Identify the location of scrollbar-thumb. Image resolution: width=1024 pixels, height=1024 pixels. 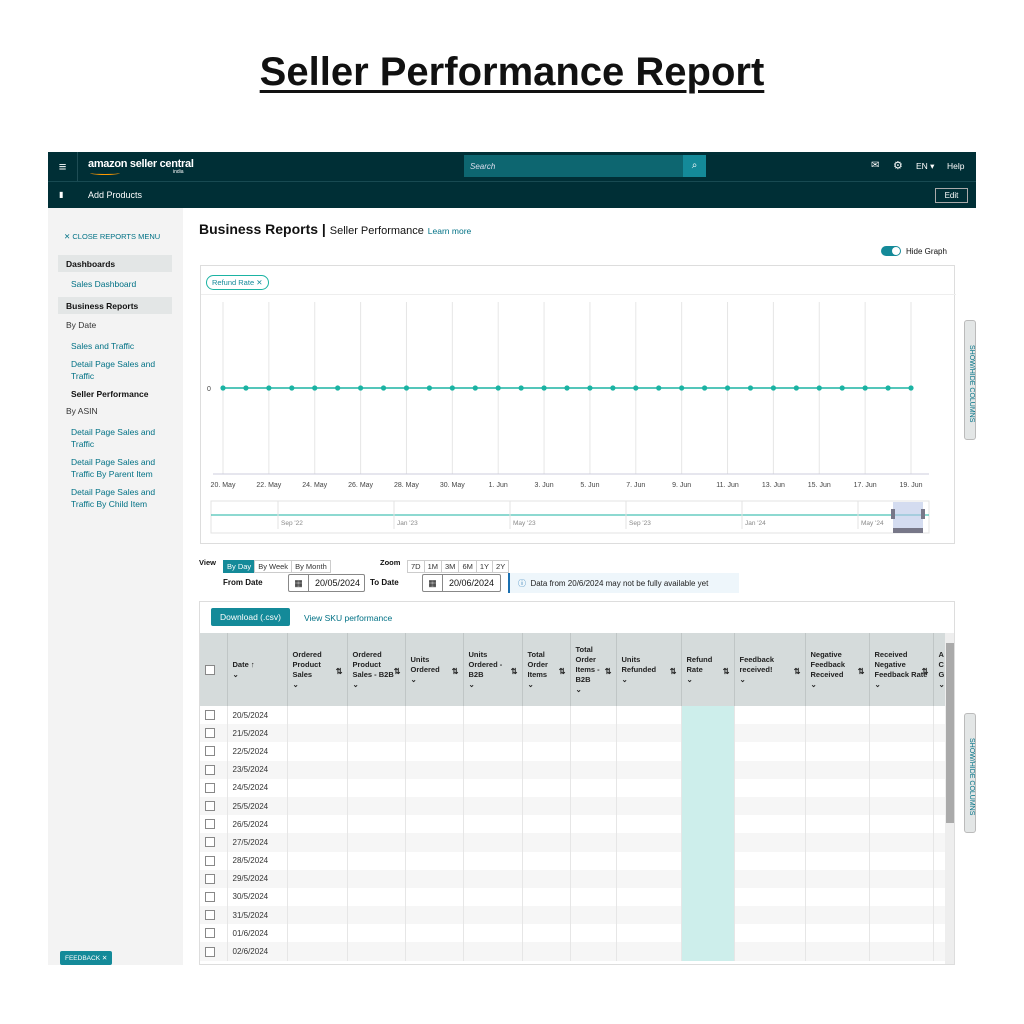
(950, 733).